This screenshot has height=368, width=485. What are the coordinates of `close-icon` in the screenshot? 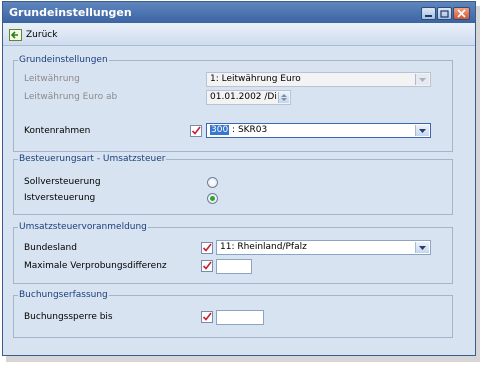 It's located at (461, 13).